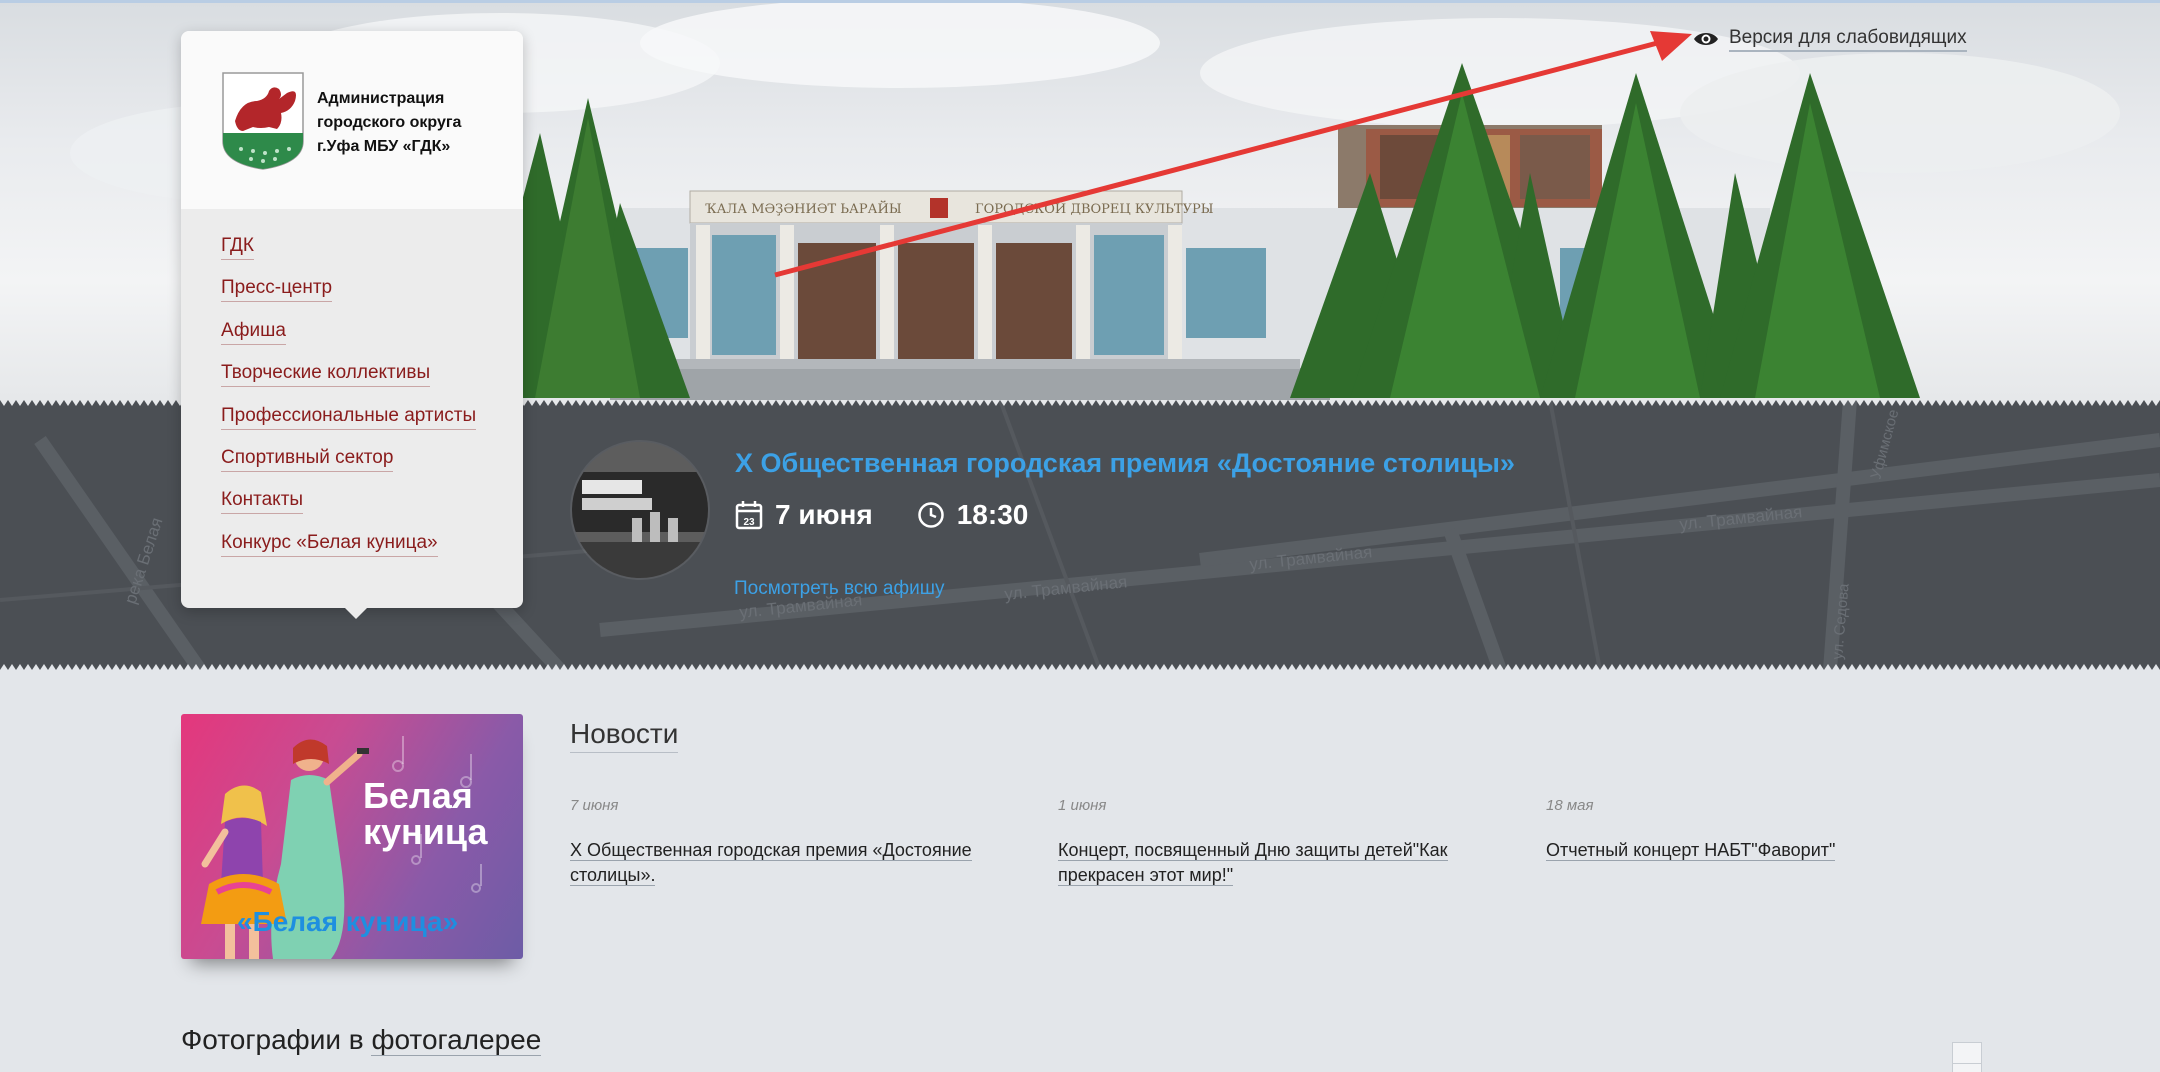 This screenshot has width=2160, height=1072. Describe the element at coordinates (824, 514) in the screenshot. I see `event-date: 7 июня` at that location.